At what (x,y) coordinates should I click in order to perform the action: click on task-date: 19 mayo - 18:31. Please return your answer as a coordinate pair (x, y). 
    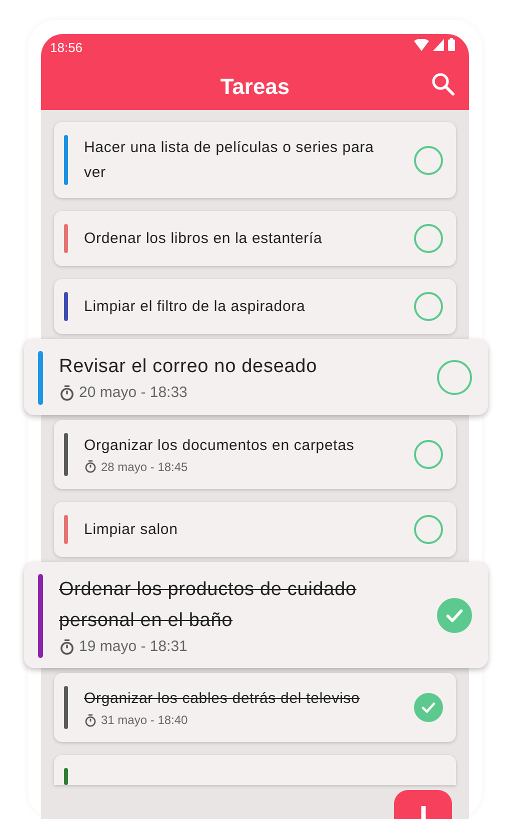
    Looking at the image, I should click on (133, 646).